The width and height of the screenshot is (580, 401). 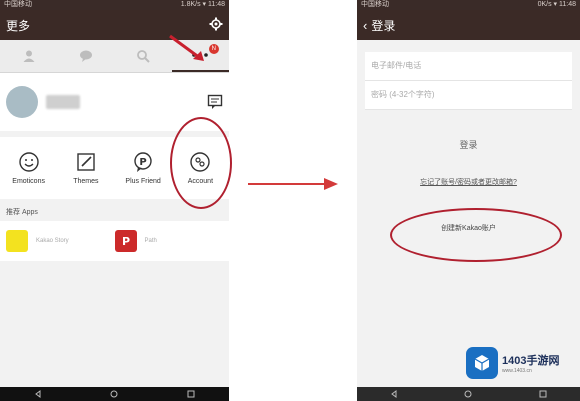 What do you see at coordinates (52, 241) in the screenshot?
I see `app-label: Kakao Story` at bounding box center [52, 241].